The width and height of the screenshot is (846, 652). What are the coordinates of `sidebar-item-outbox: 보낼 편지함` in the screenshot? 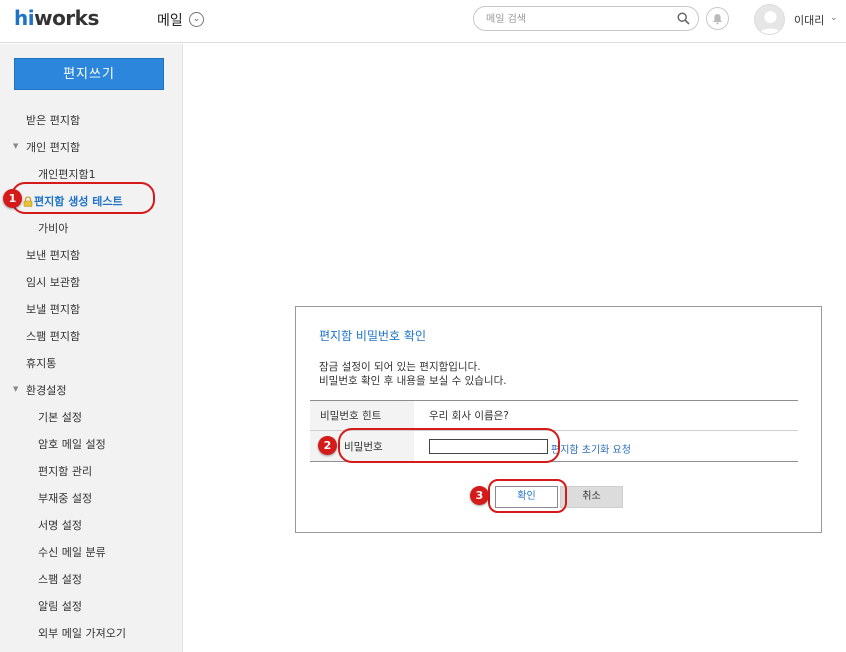 It's located at (53, 309).